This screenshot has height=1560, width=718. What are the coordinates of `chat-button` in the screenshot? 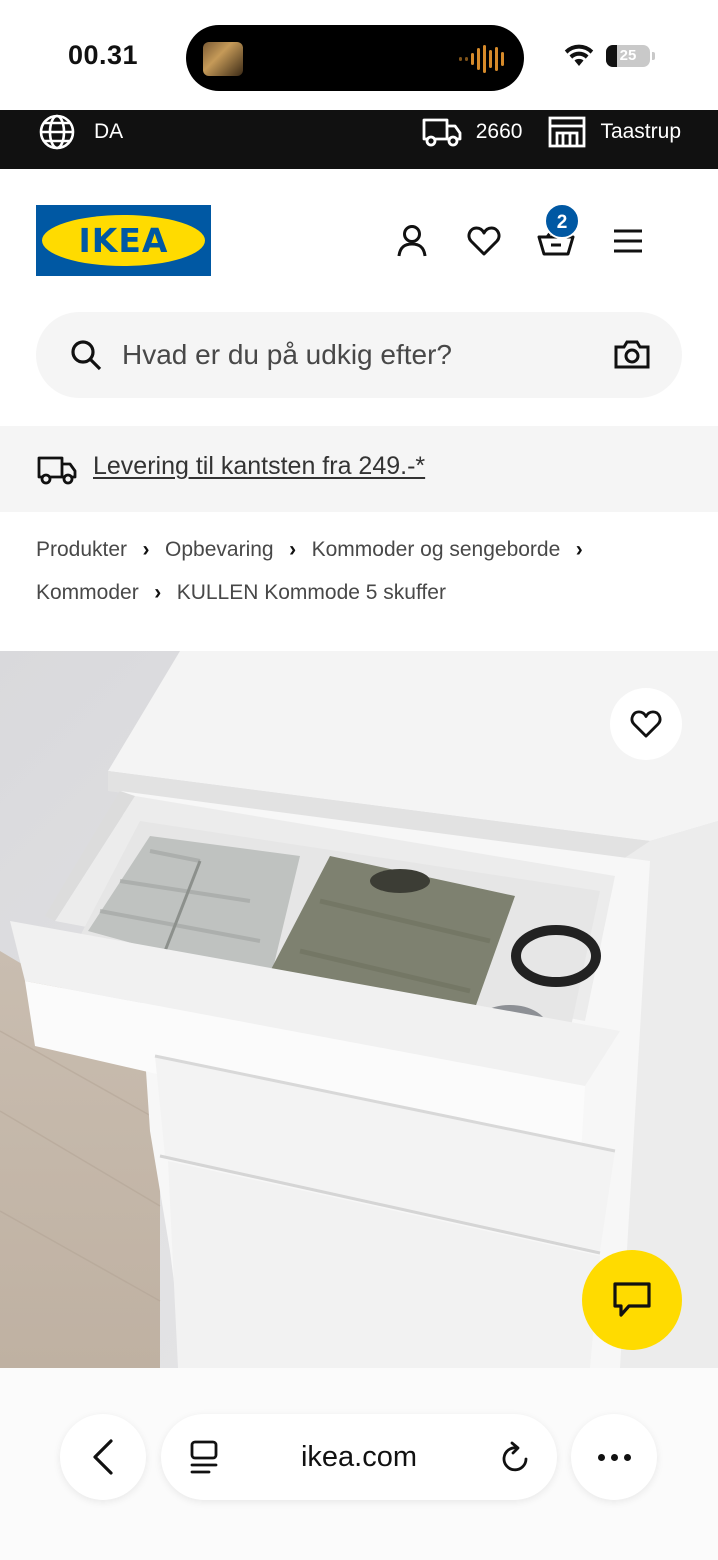 It's located at (632, 1300).